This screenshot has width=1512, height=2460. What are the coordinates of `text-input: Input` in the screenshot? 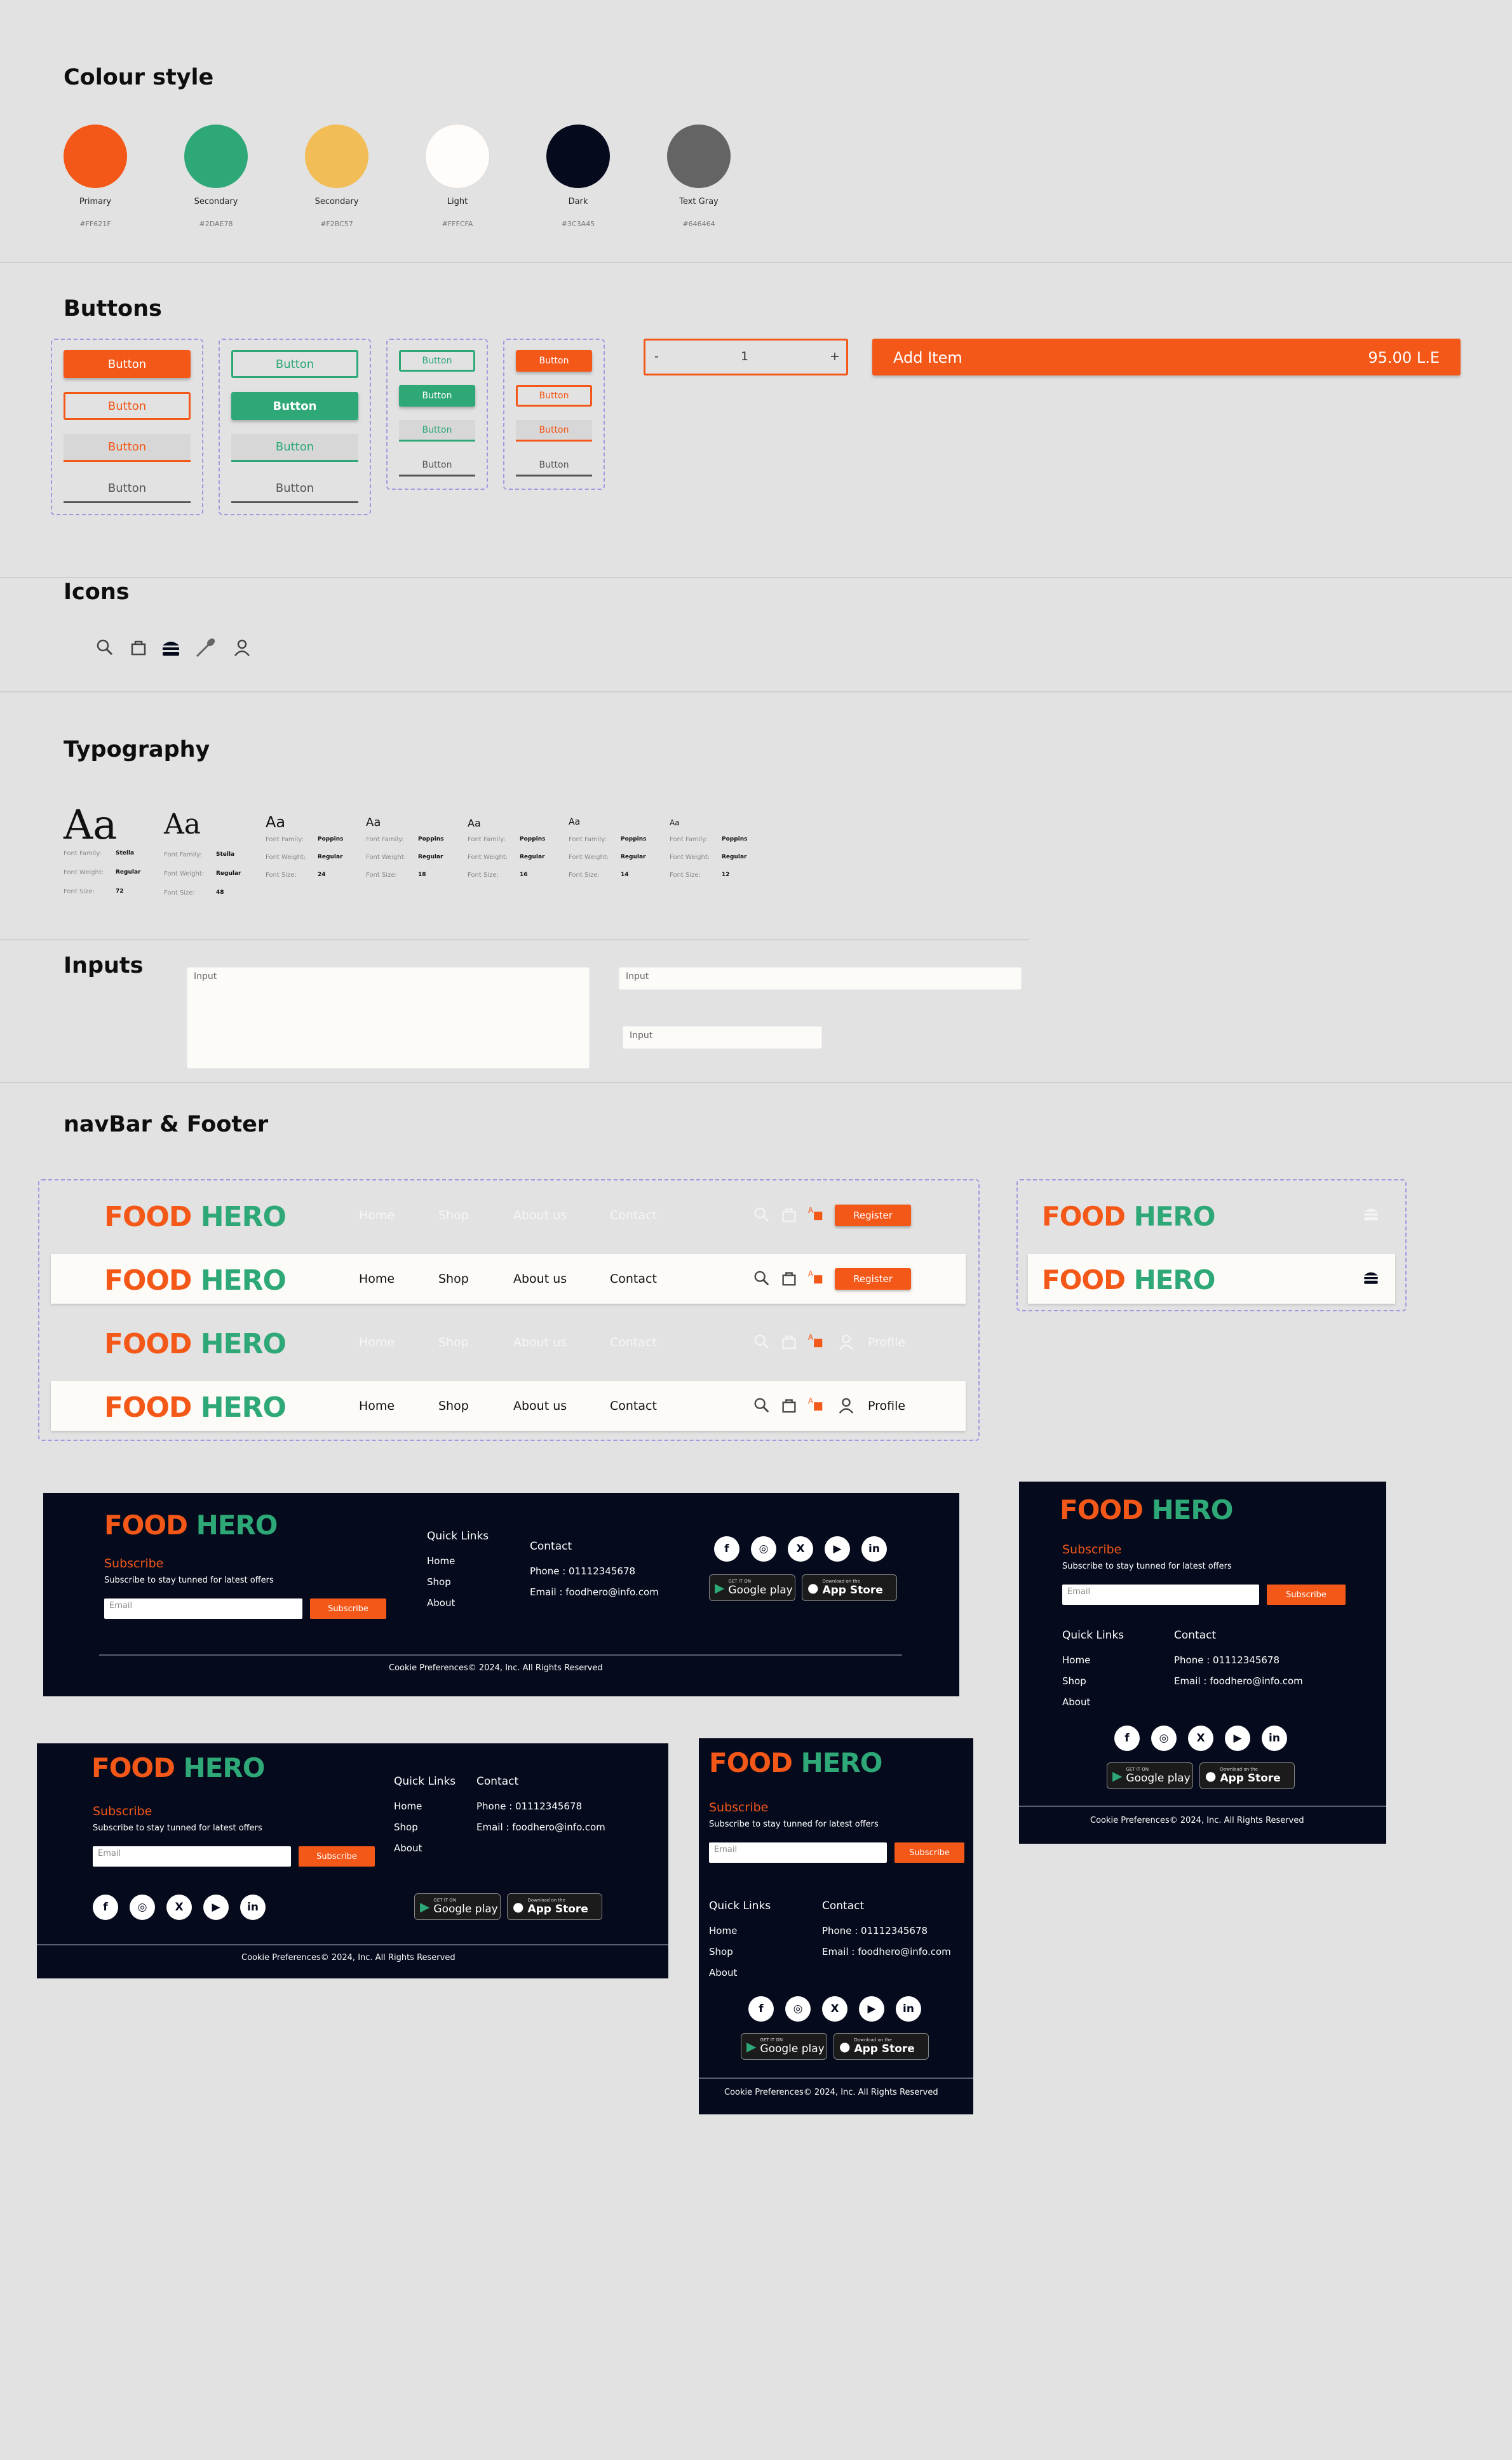 It's located at (820, 979).